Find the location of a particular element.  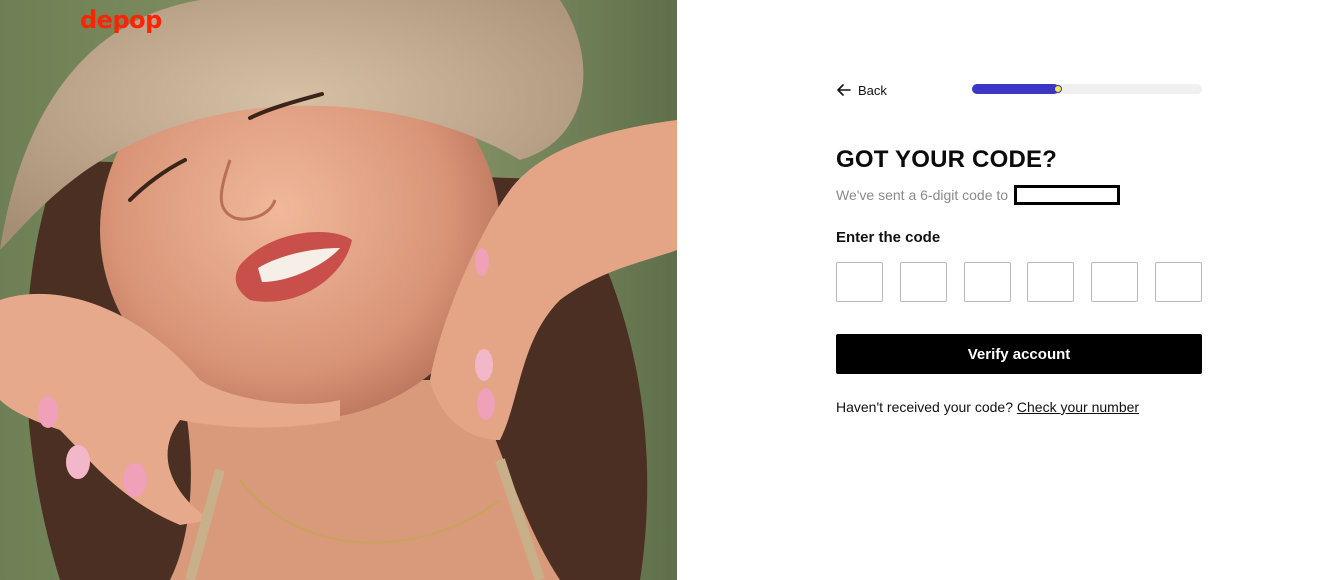

verify-account-button: Verify account is located at coordinates (1019, 354).